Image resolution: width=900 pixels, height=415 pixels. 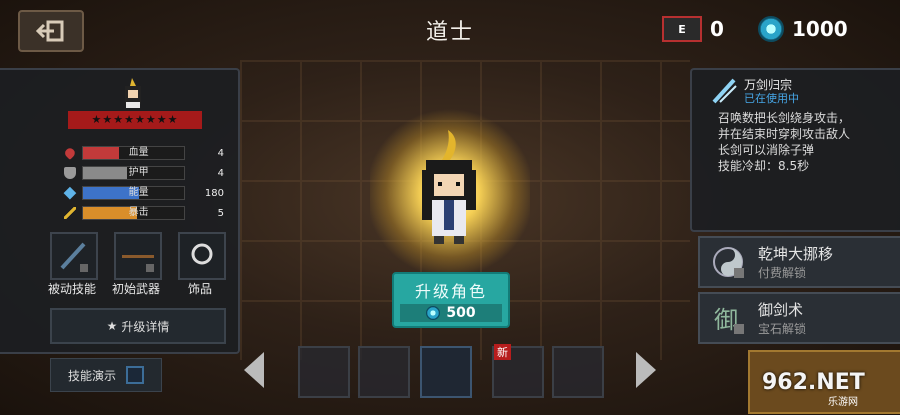 I want to click on sword-icon, so click(x=74, y=257).